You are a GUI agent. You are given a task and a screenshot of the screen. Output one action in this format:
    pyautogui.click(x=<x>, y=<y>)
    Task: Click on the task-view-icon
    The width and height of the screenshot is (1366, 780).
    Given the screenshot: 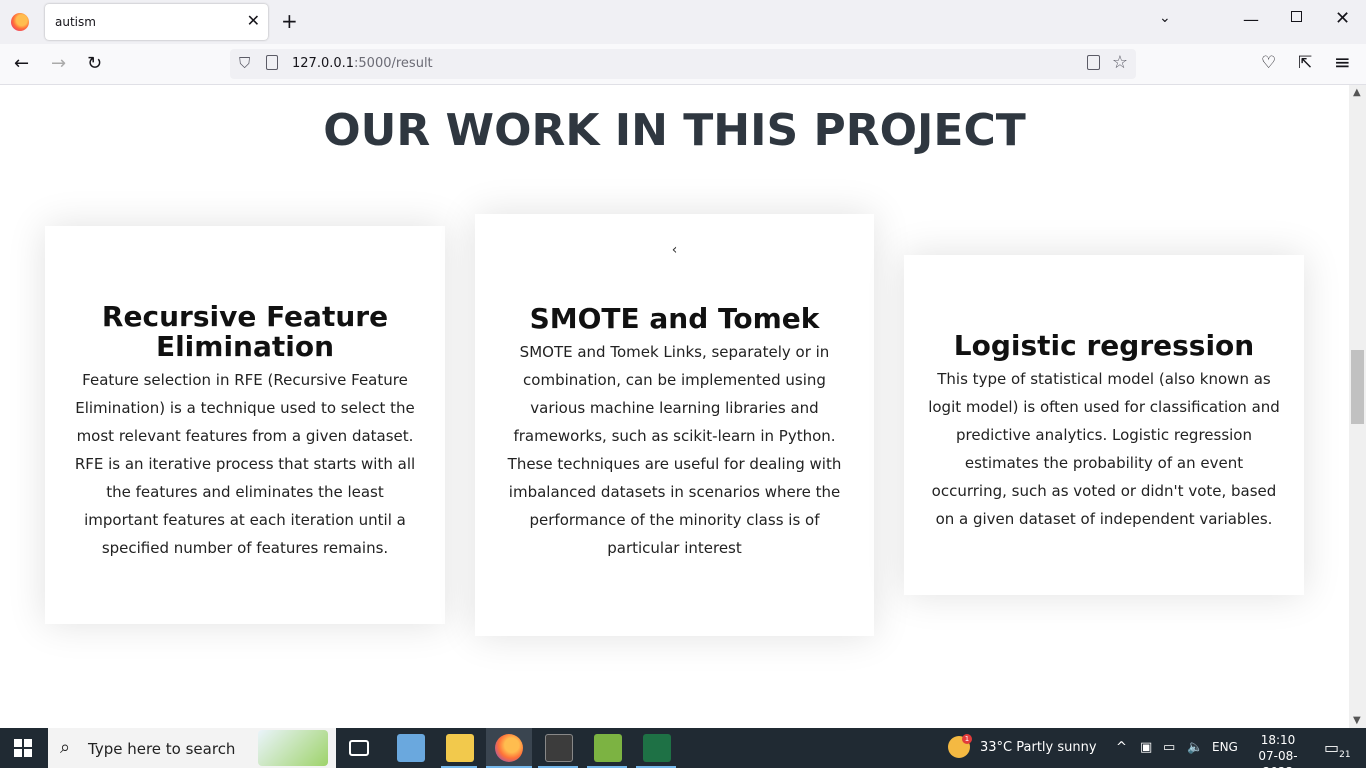 What is the action you would take?
    pyautogui.click(x=359, y=748)
    